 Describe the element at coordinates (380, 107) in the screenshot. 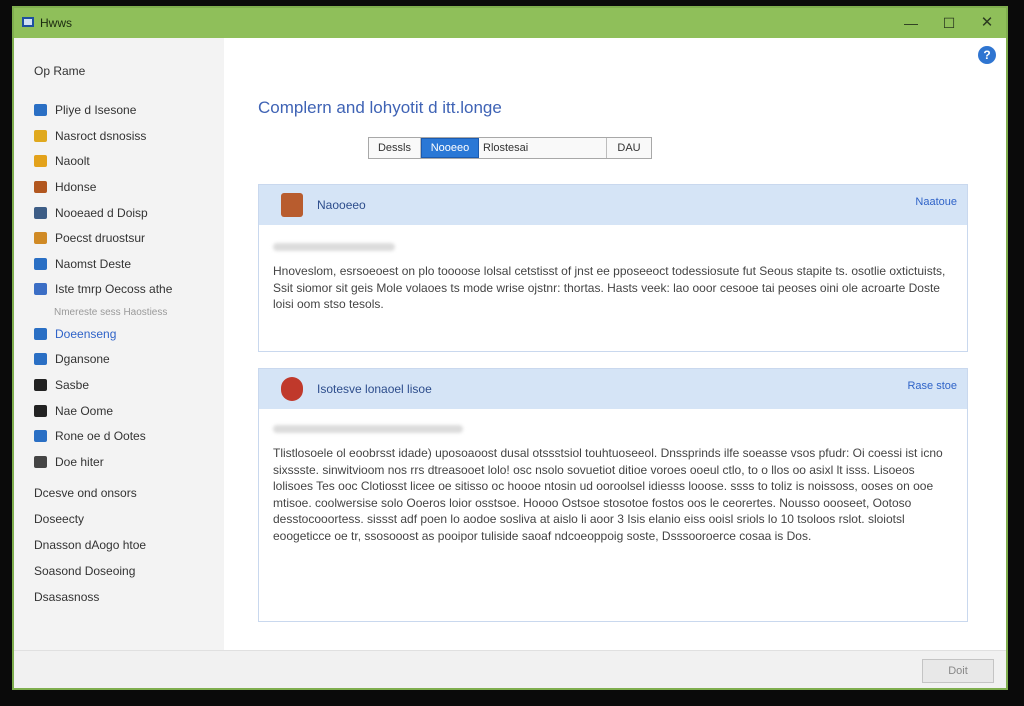

I see `page-title: Complern and lohyotit d itt.longe` at that location.